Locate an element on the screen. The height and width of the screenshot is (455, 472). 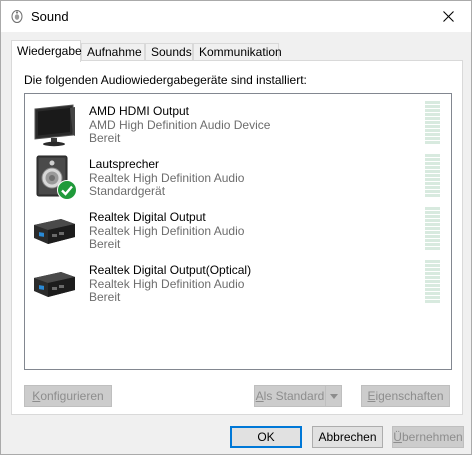
tab-aufnahme: Aufnahme is located at coordinates (113, 52).